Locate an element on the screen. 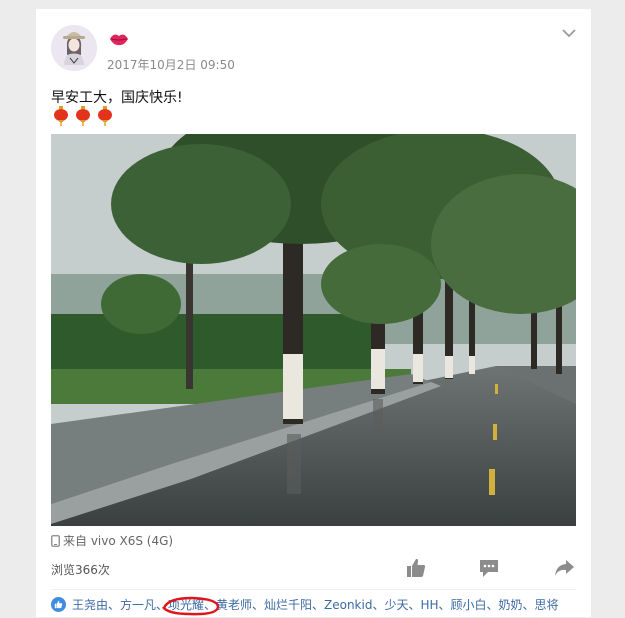  device-info: 来自 vivo X6S (4G) is located at coordinates (112, 540).